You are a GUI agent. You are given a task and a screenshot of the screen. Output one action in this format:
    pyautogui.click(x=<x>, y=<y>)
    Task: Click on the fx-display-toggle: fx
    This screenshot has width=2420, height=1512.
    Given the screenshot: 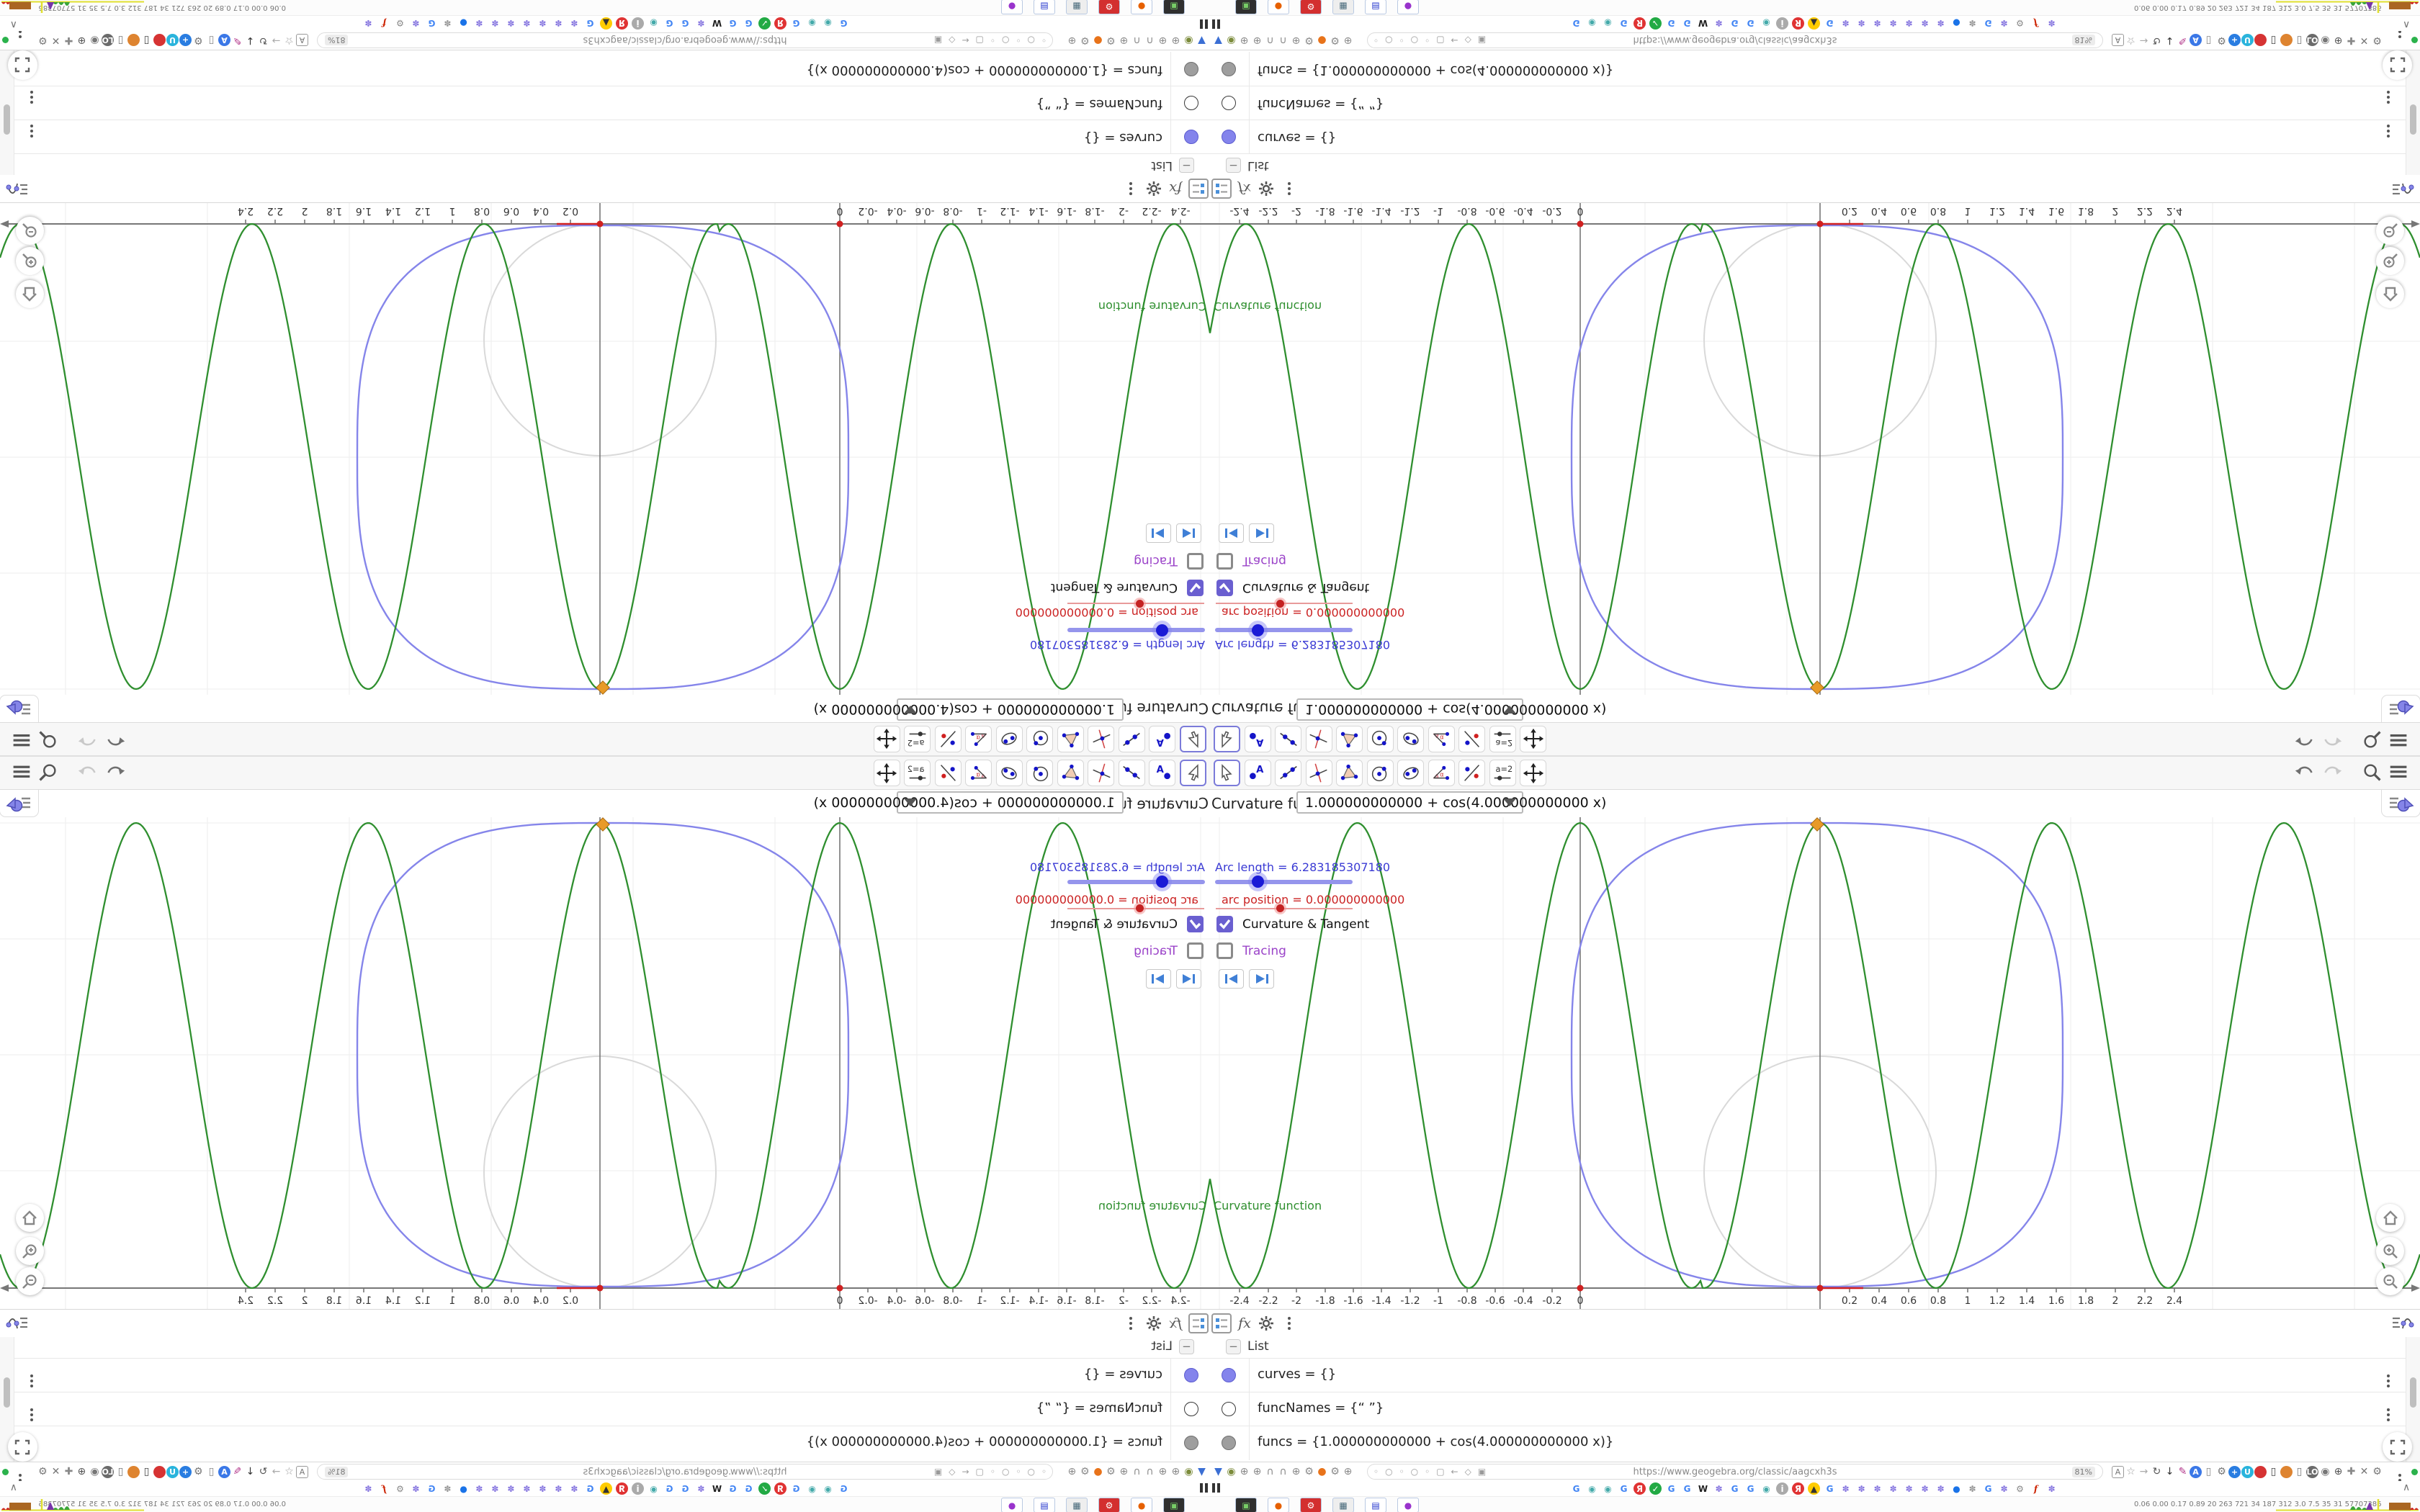 What is the action you would take?
    pyautogui.click(x=1175, y=189)
    